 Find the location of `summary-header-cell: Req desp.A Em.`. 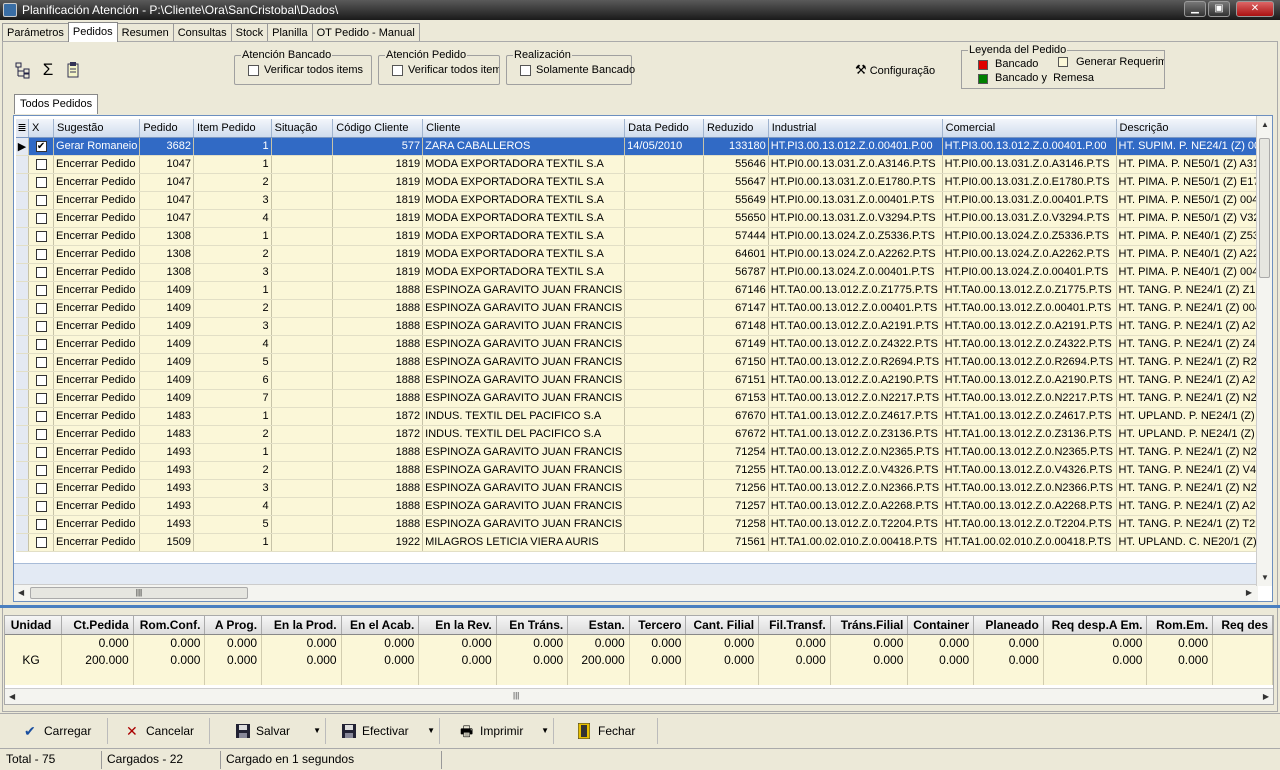

summary-header-cell: Req desp.A Em. is located at coordinates (1095, 625).